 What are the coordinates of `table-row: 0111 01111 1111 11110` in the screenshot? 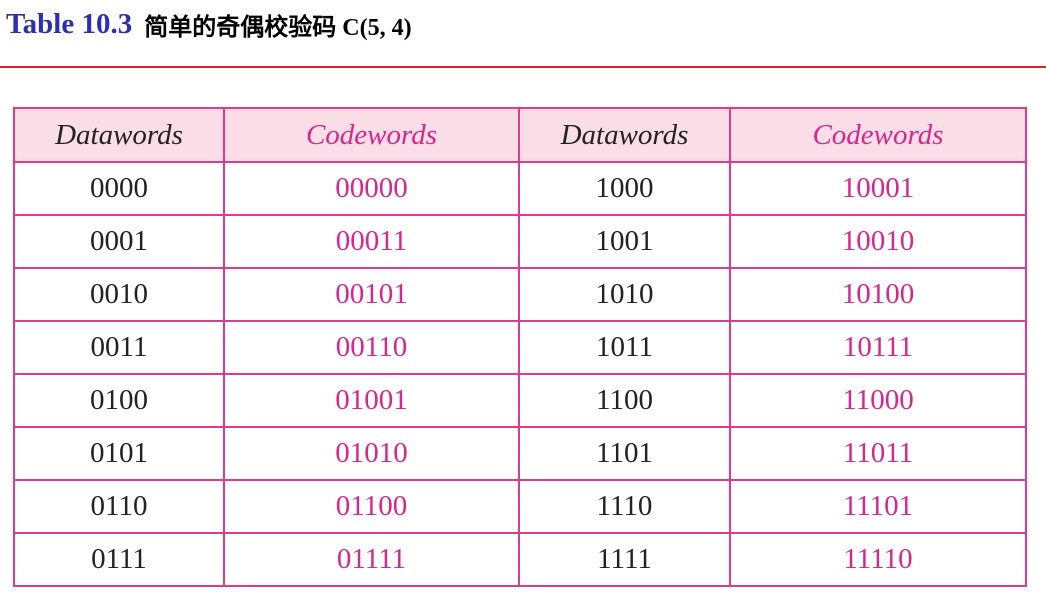 It's located at (520, 559).